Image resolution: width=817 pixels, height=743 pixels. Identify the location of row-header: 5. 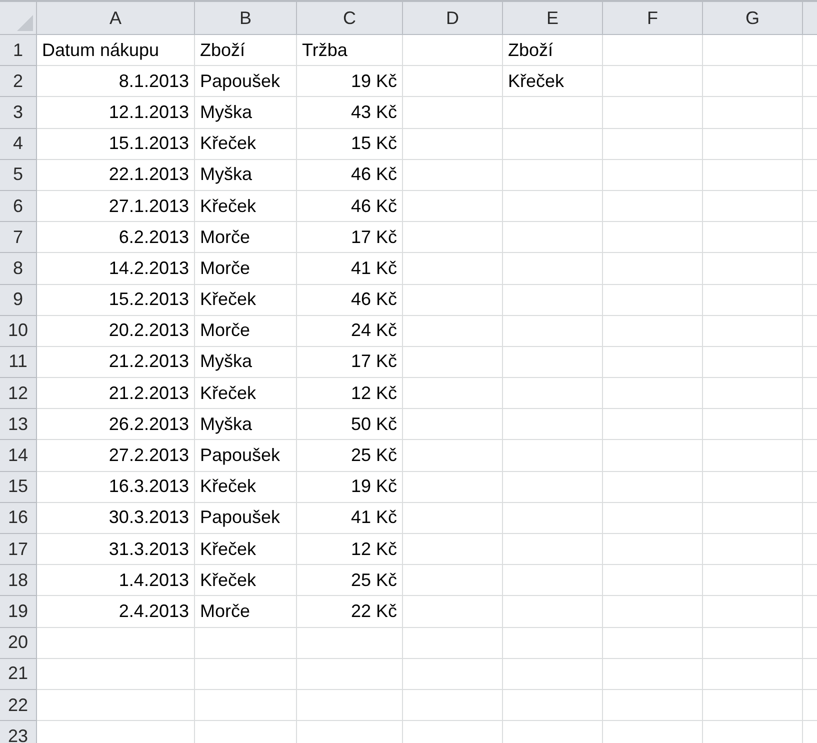
(18, 175).